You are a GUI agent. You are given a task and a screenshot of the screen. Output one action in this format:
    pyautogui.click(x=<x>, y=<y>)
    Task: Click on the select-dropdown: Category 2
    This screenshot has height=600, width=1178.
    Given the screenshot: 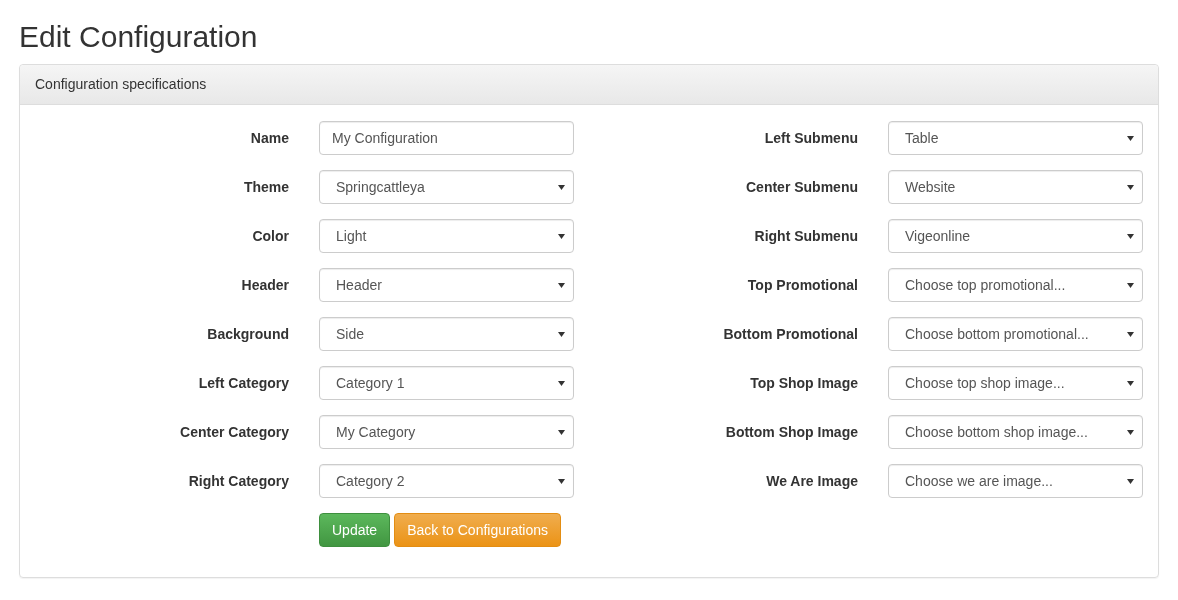 What is the action you would take?
    pyautogui.click(x=446, y=481)
    